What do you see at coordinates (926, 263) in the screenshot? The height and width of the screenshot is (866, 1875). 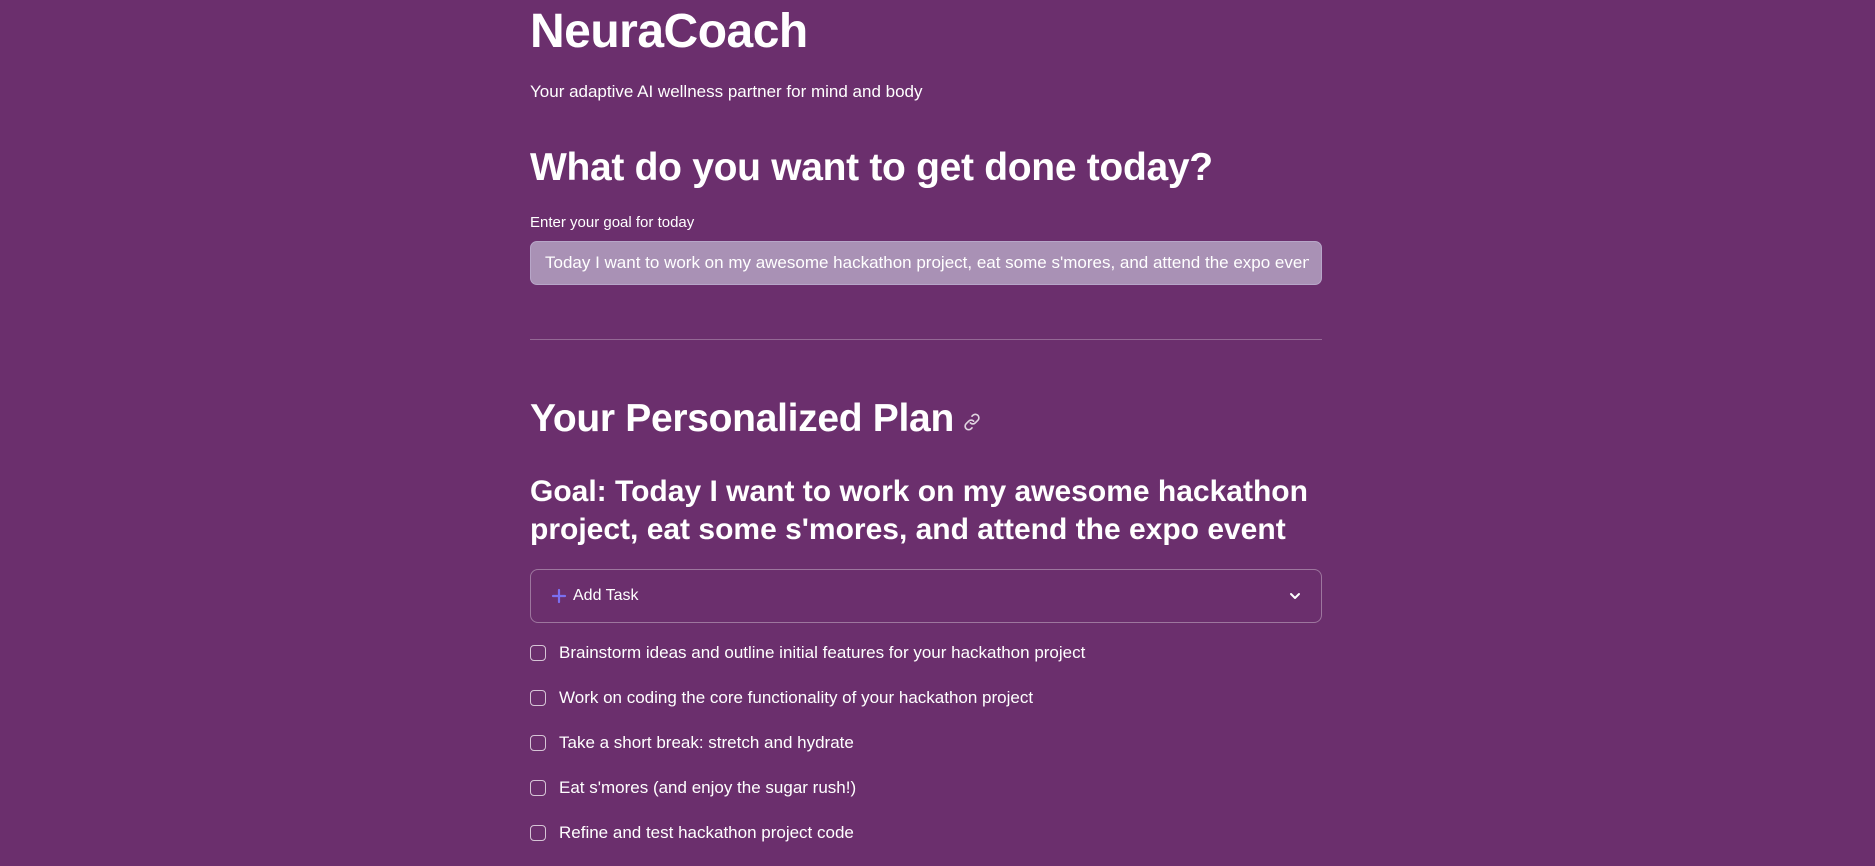 I see `goal-input` at bounding box center [926, 263].